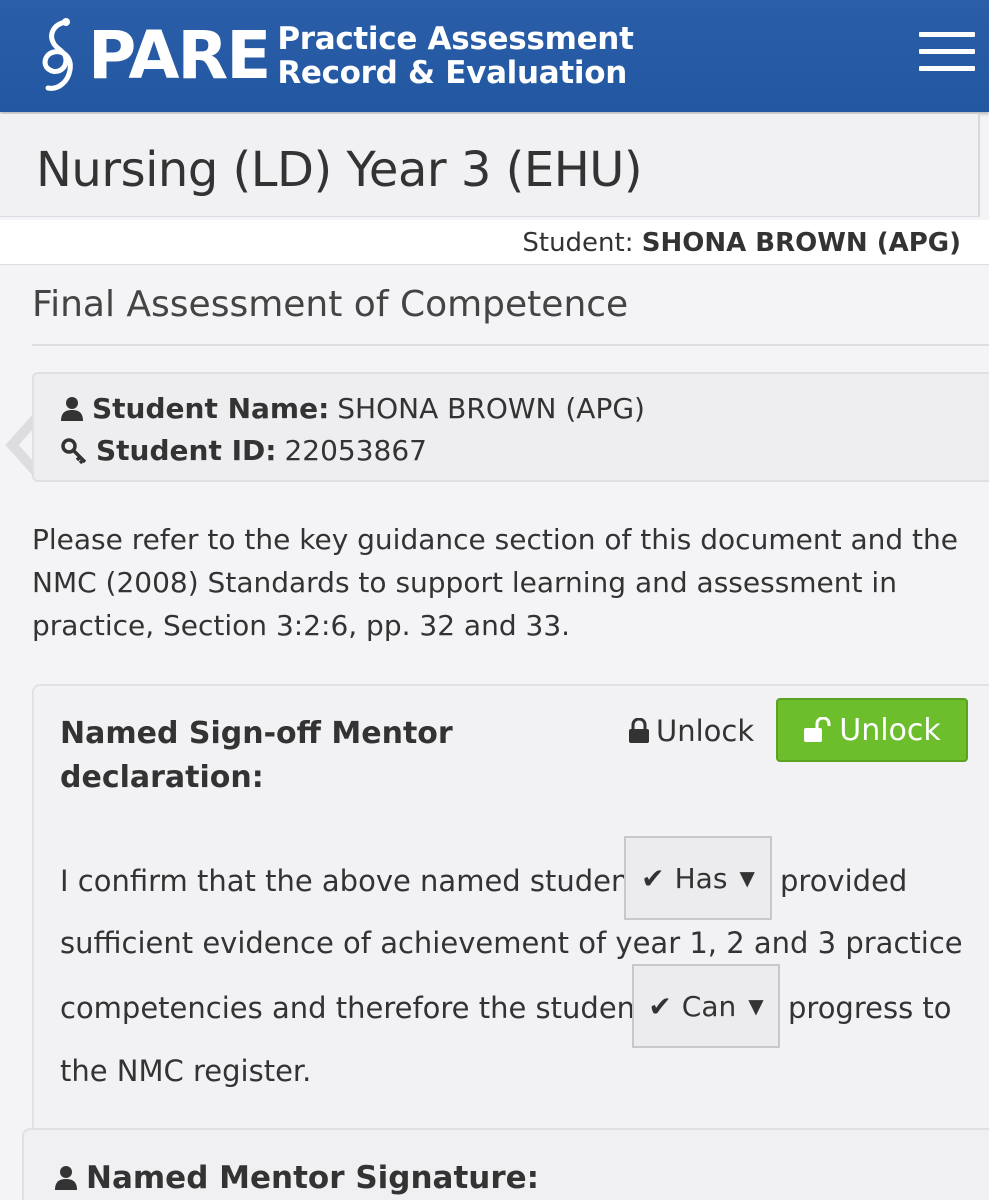 The height and width of the screenshot is (1200, 989). What do you see at coordinates (186, 450) in the screenshot?
I see `student-id-label: Student ID:` at bounding box center [186, 450].